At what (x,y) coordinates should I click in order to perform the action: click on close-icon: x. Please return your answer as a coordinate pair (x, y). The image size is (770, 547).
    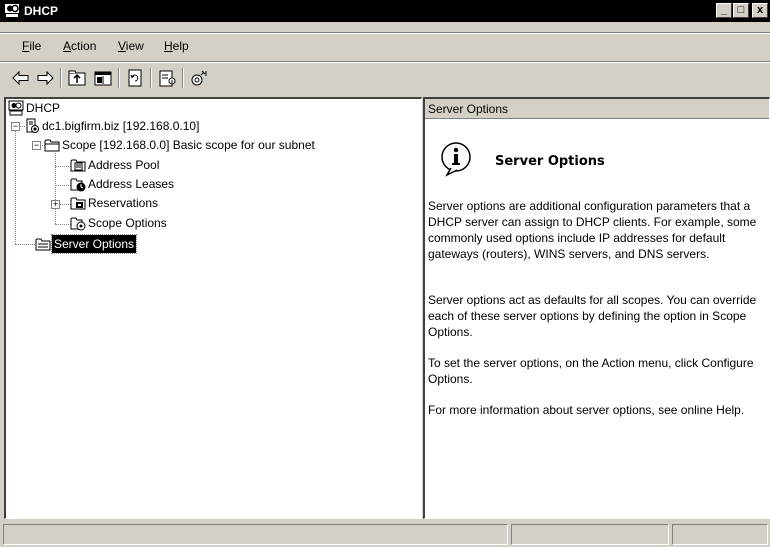
    Looking at the image, I should click on (760, 10).